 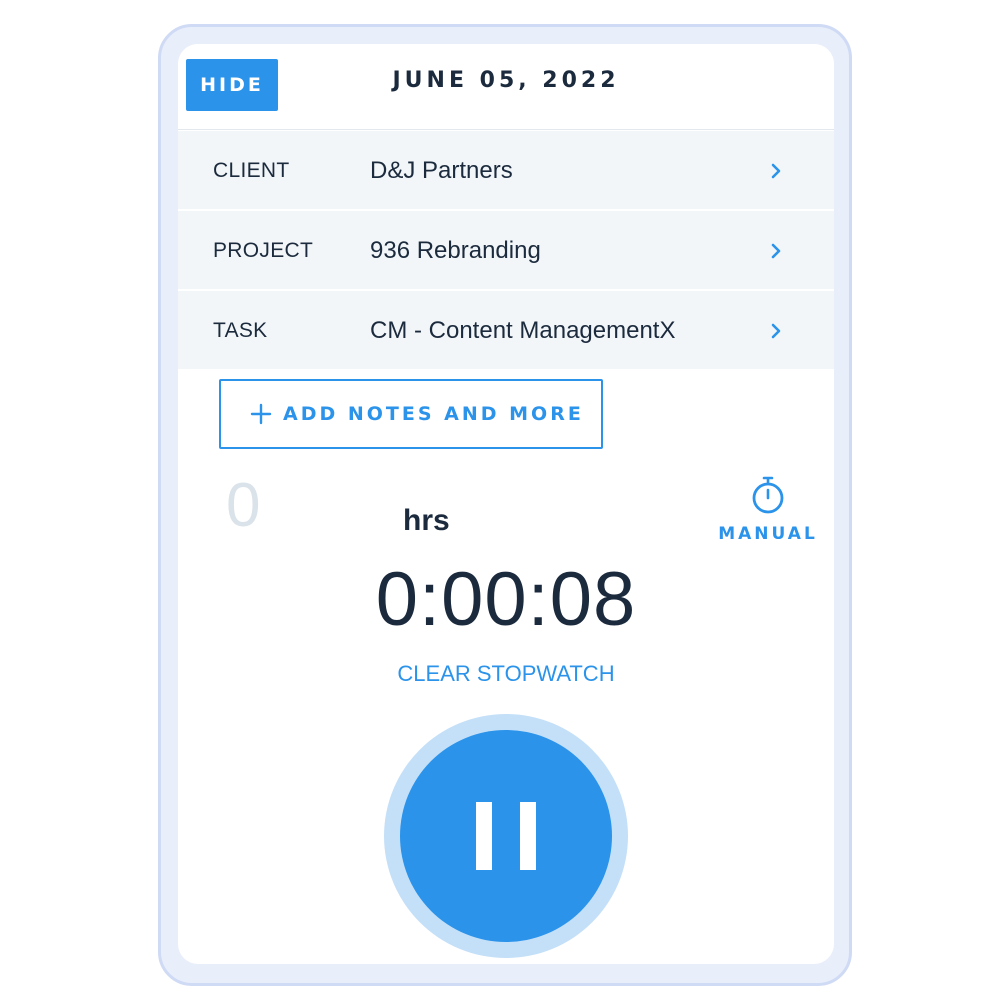 What do you see at coordinates (768, 534) in the screenshot?
I see `manual-label: MANUAL` at bounding box center [768, 534].